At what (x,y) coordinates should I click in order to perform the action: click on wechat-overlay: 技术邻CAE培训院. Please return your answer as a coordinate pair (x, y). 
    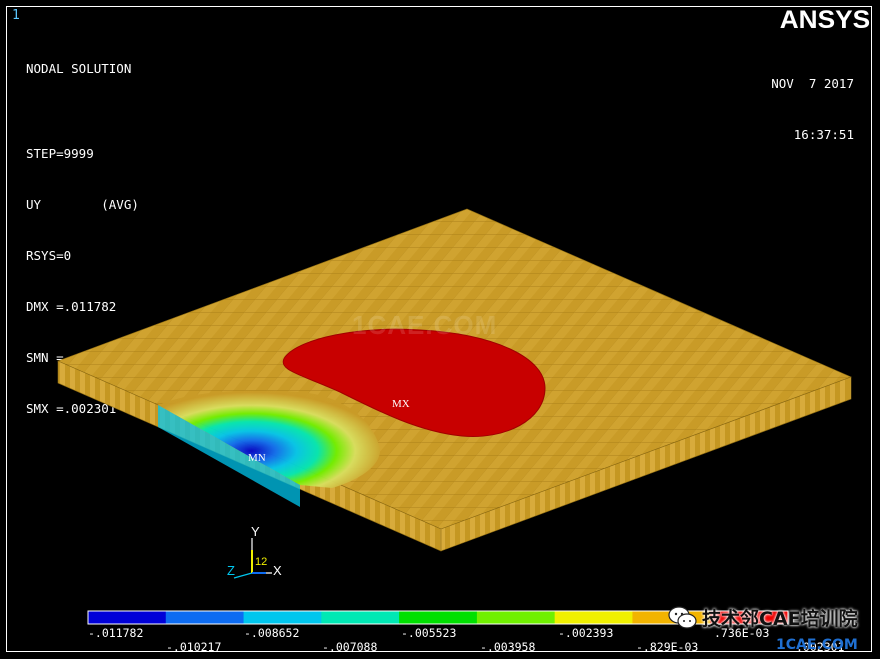
    Looking at the image, I should click on (763, 617).